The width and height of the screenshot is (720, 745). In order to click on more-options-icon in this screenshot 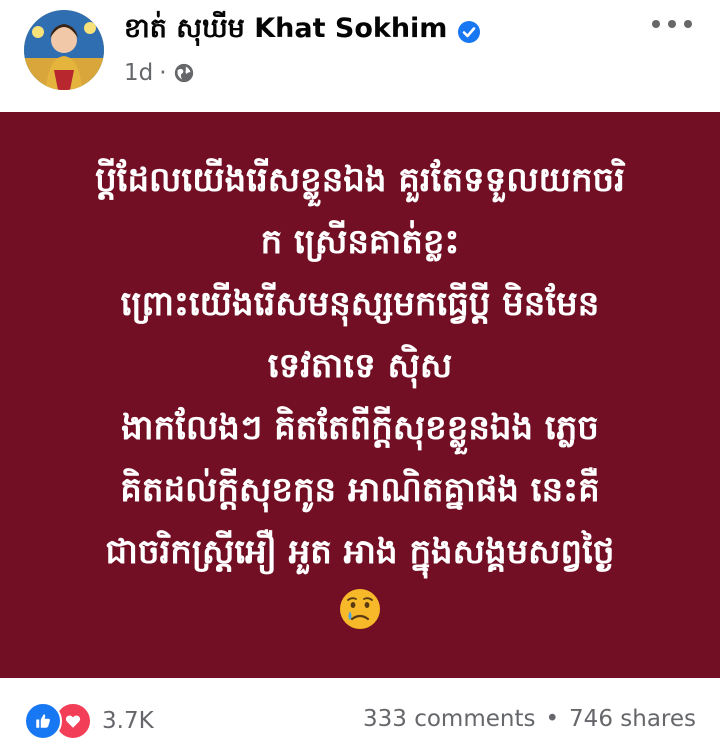, I will do `click(672, 26)`.